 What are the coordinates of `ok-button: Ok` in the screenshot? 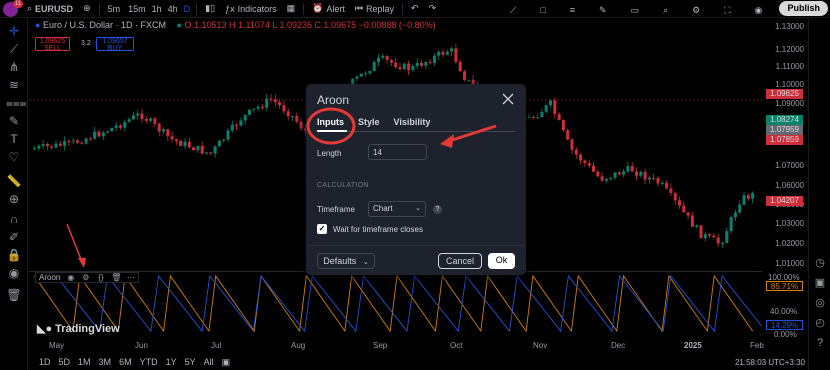 It's located at (501, 261).